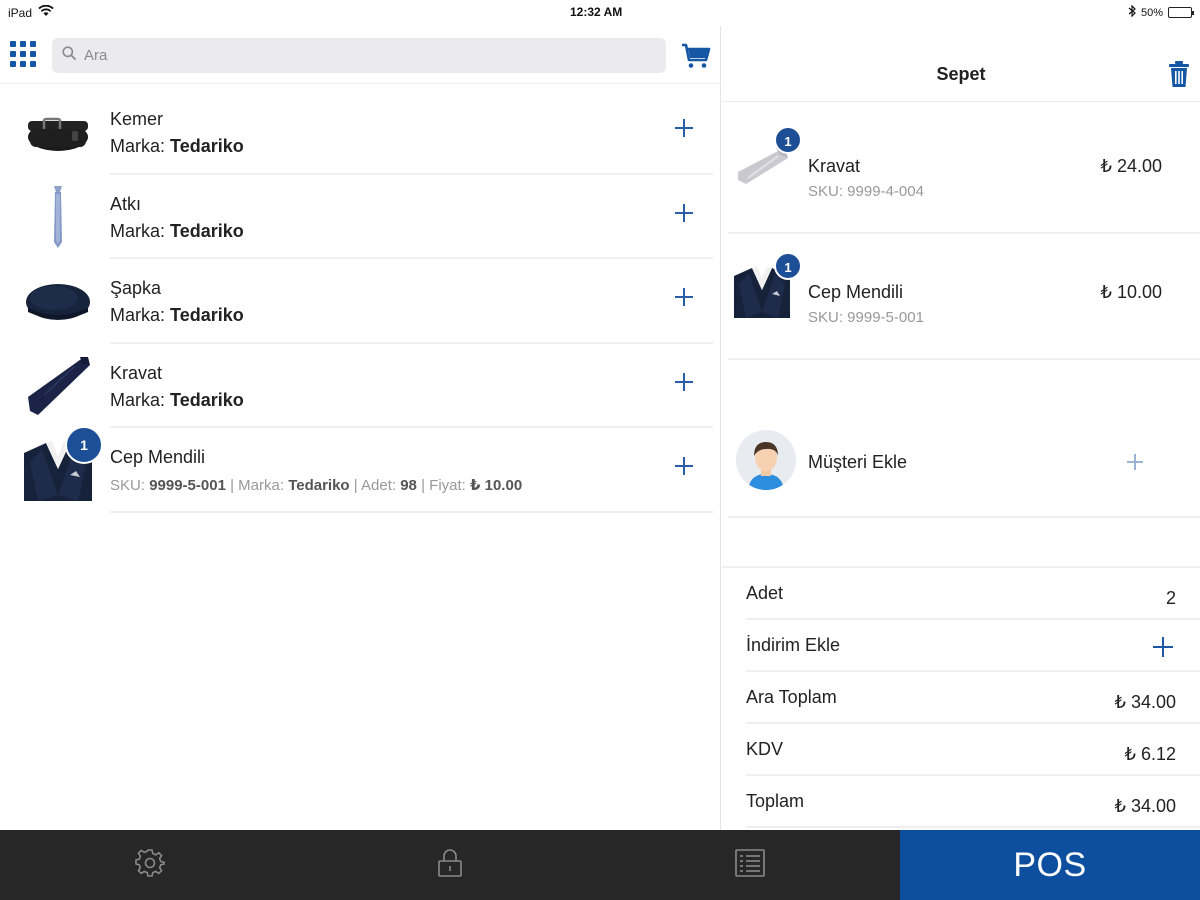 The height and width of the screenshot is (900, 1200). Describe the element at coordinates (793, 645) in the screenshot. I see `discount-label: İndirim Ekle` at that location.